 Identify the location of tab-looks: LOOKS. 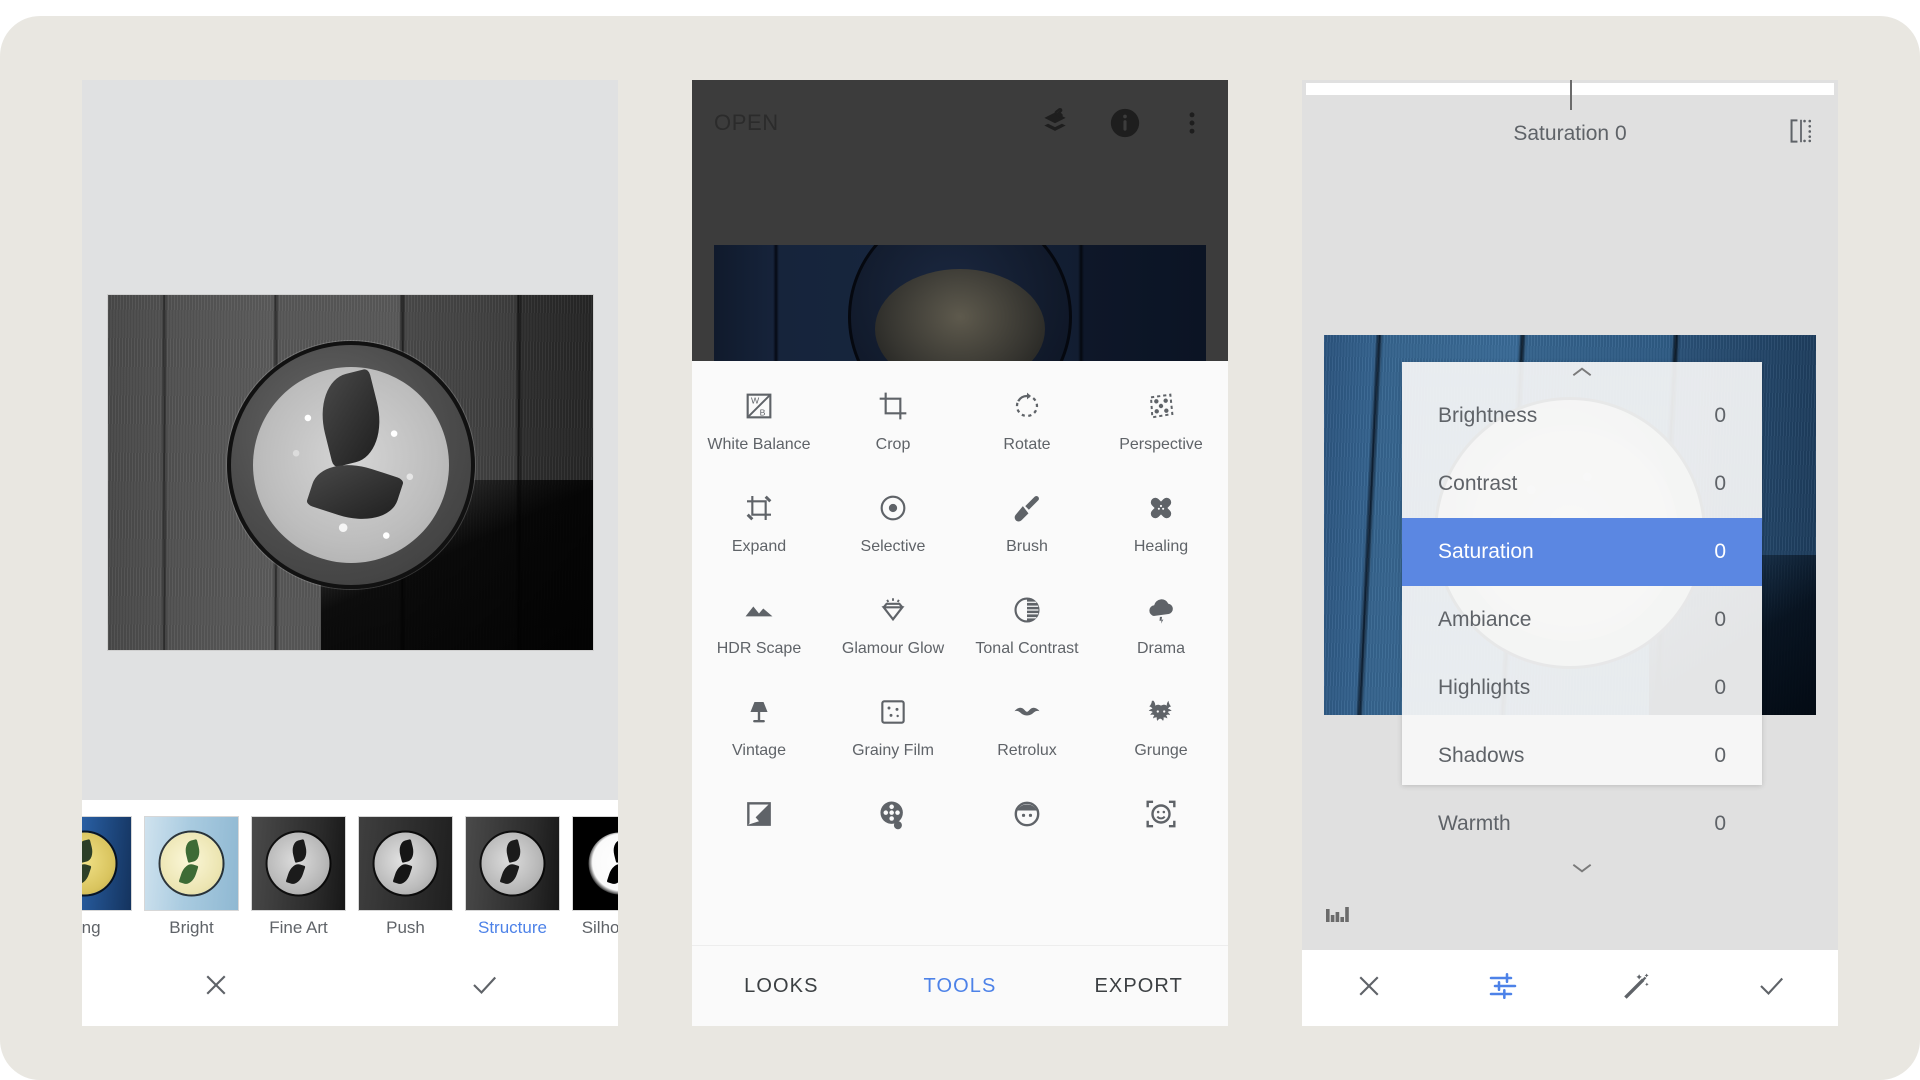
(781, 986).